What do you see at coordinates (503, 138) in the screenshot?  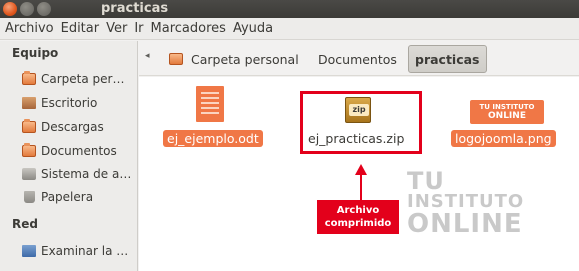 I see `file-label-logojoomla: logojoomla.png` at bounding box center [503, 138].